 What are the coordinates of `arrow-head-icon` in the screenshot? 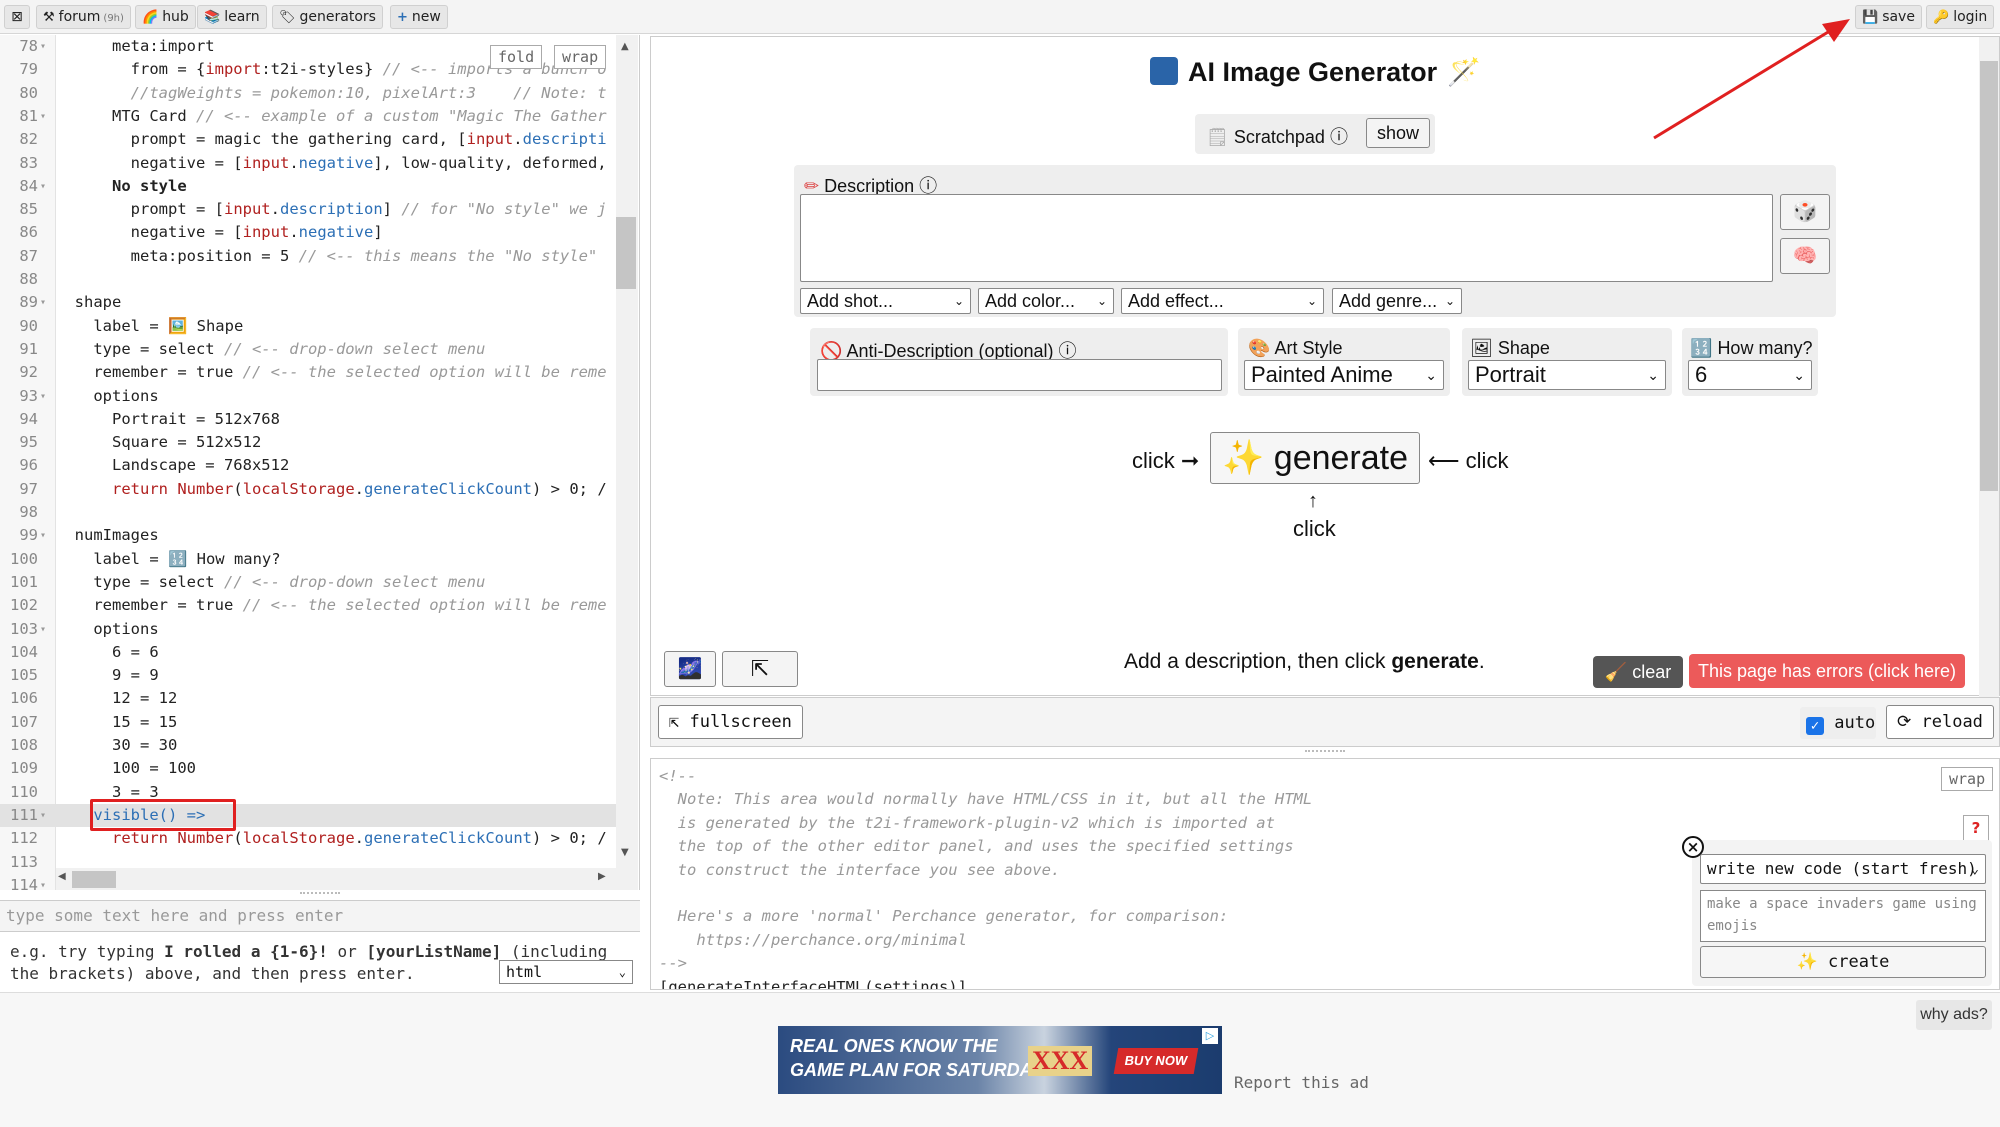 It's located at (1836, 30).